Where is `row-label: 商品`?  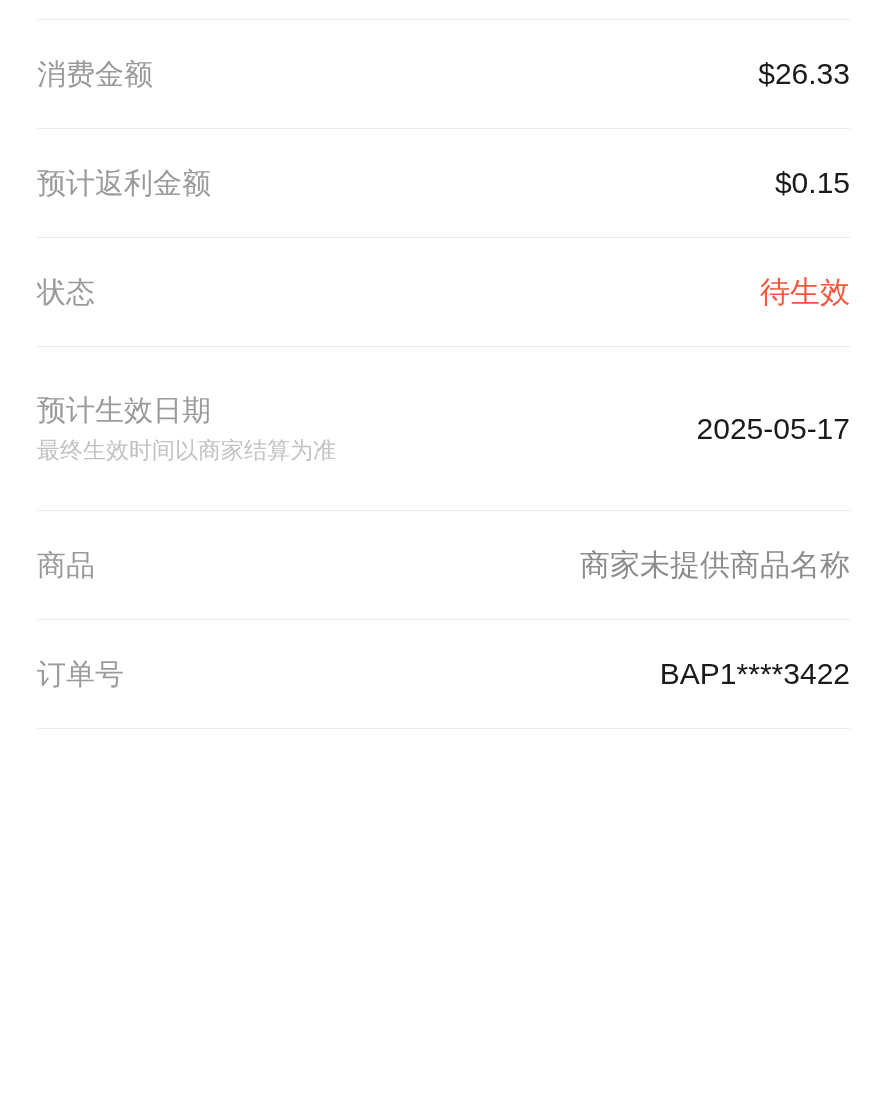 row-label: 商品 is located at coordinates (66, 565).